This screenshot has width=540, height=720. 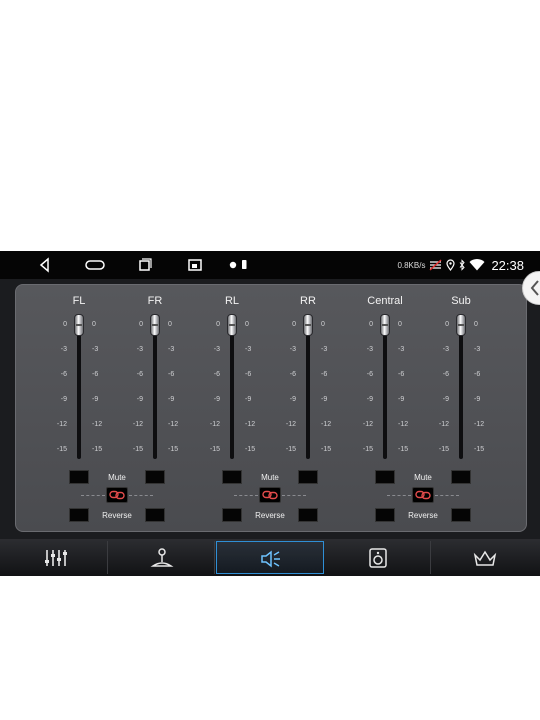 What do you see at coordinates (195, 265) in the screenshot?
I see `screenshot-icon` at bounding box center [195, 265].